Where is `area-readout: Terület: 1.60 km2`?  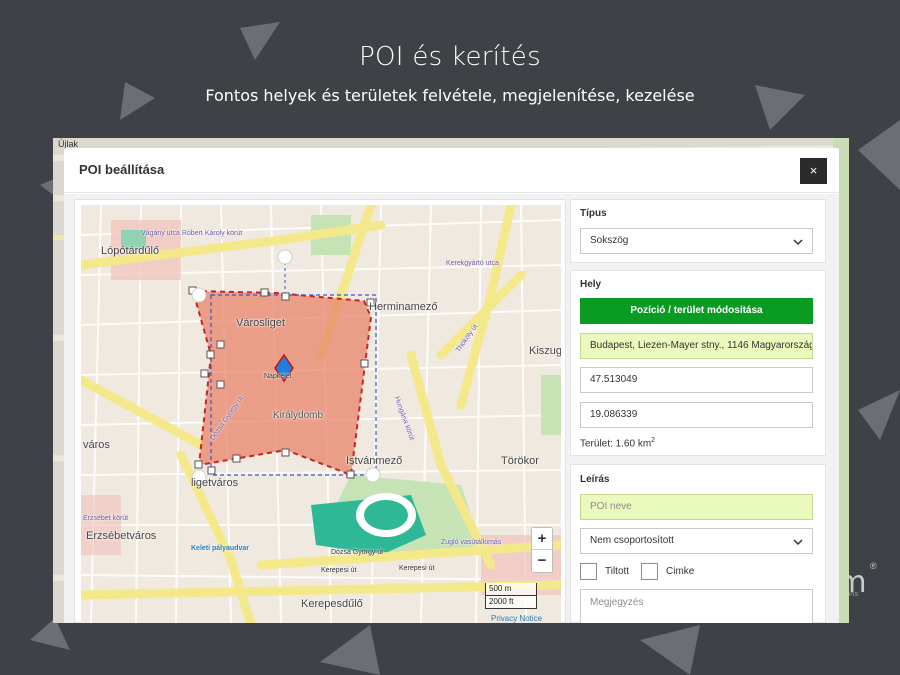
area-readout: Terület: 1.60 km2 is located at coordinates (617, 443).